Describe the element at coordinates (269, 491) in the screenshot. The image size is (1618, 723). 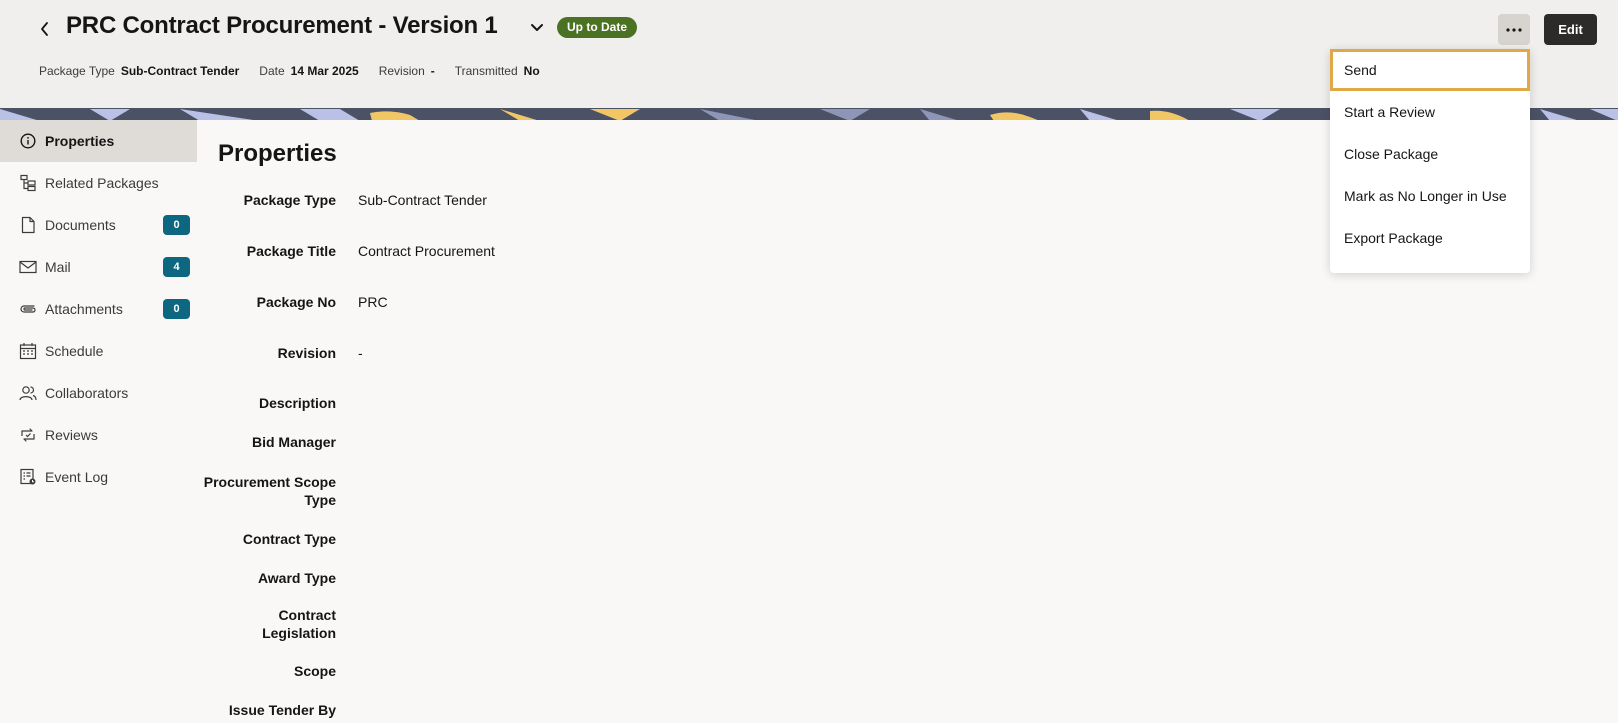
I see `field-label: Procurement Scope Type` at that location.